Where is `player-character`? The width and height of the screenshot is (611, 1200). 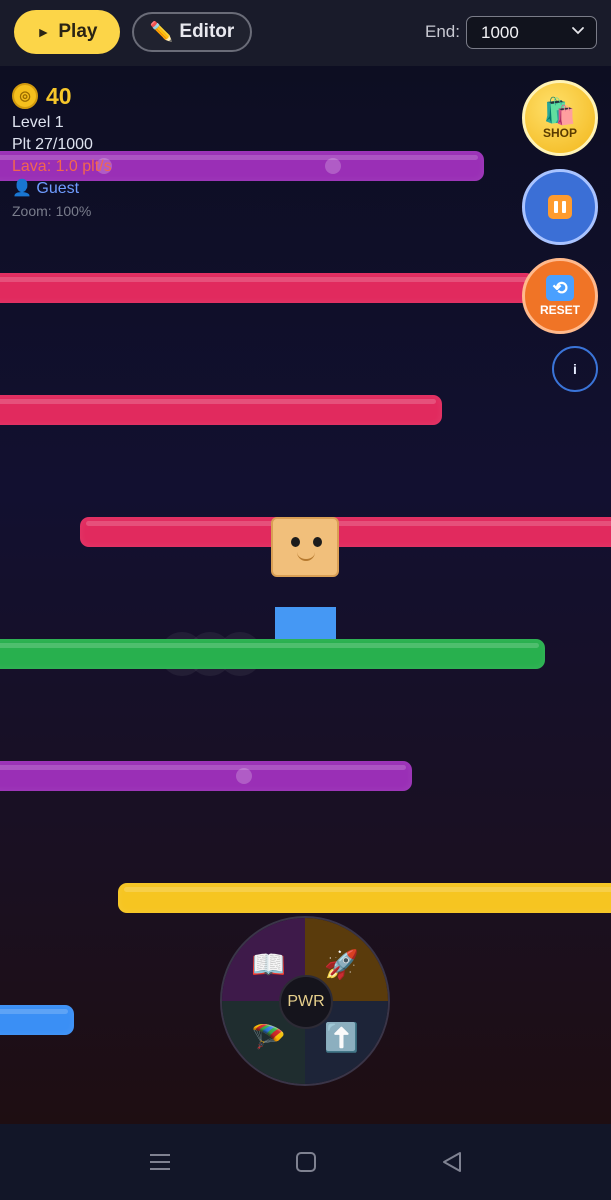
player-character is located at coordinates (305, 547).